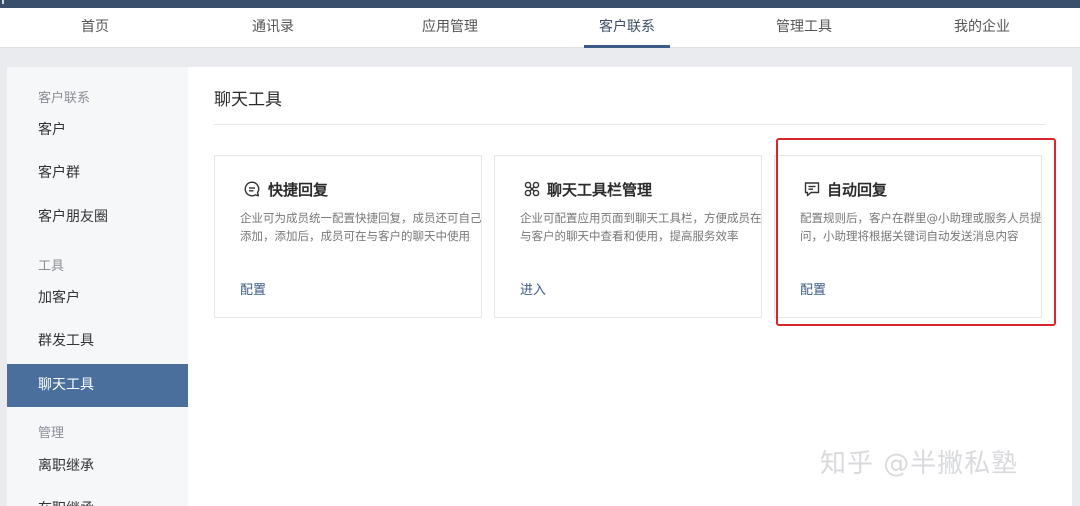 The width and height of the screenshot is (1080, 506). Describe the element at coordinates (64, 98) in the screenshot. I see `sidebar-category-customer: 客户联系` at that location.